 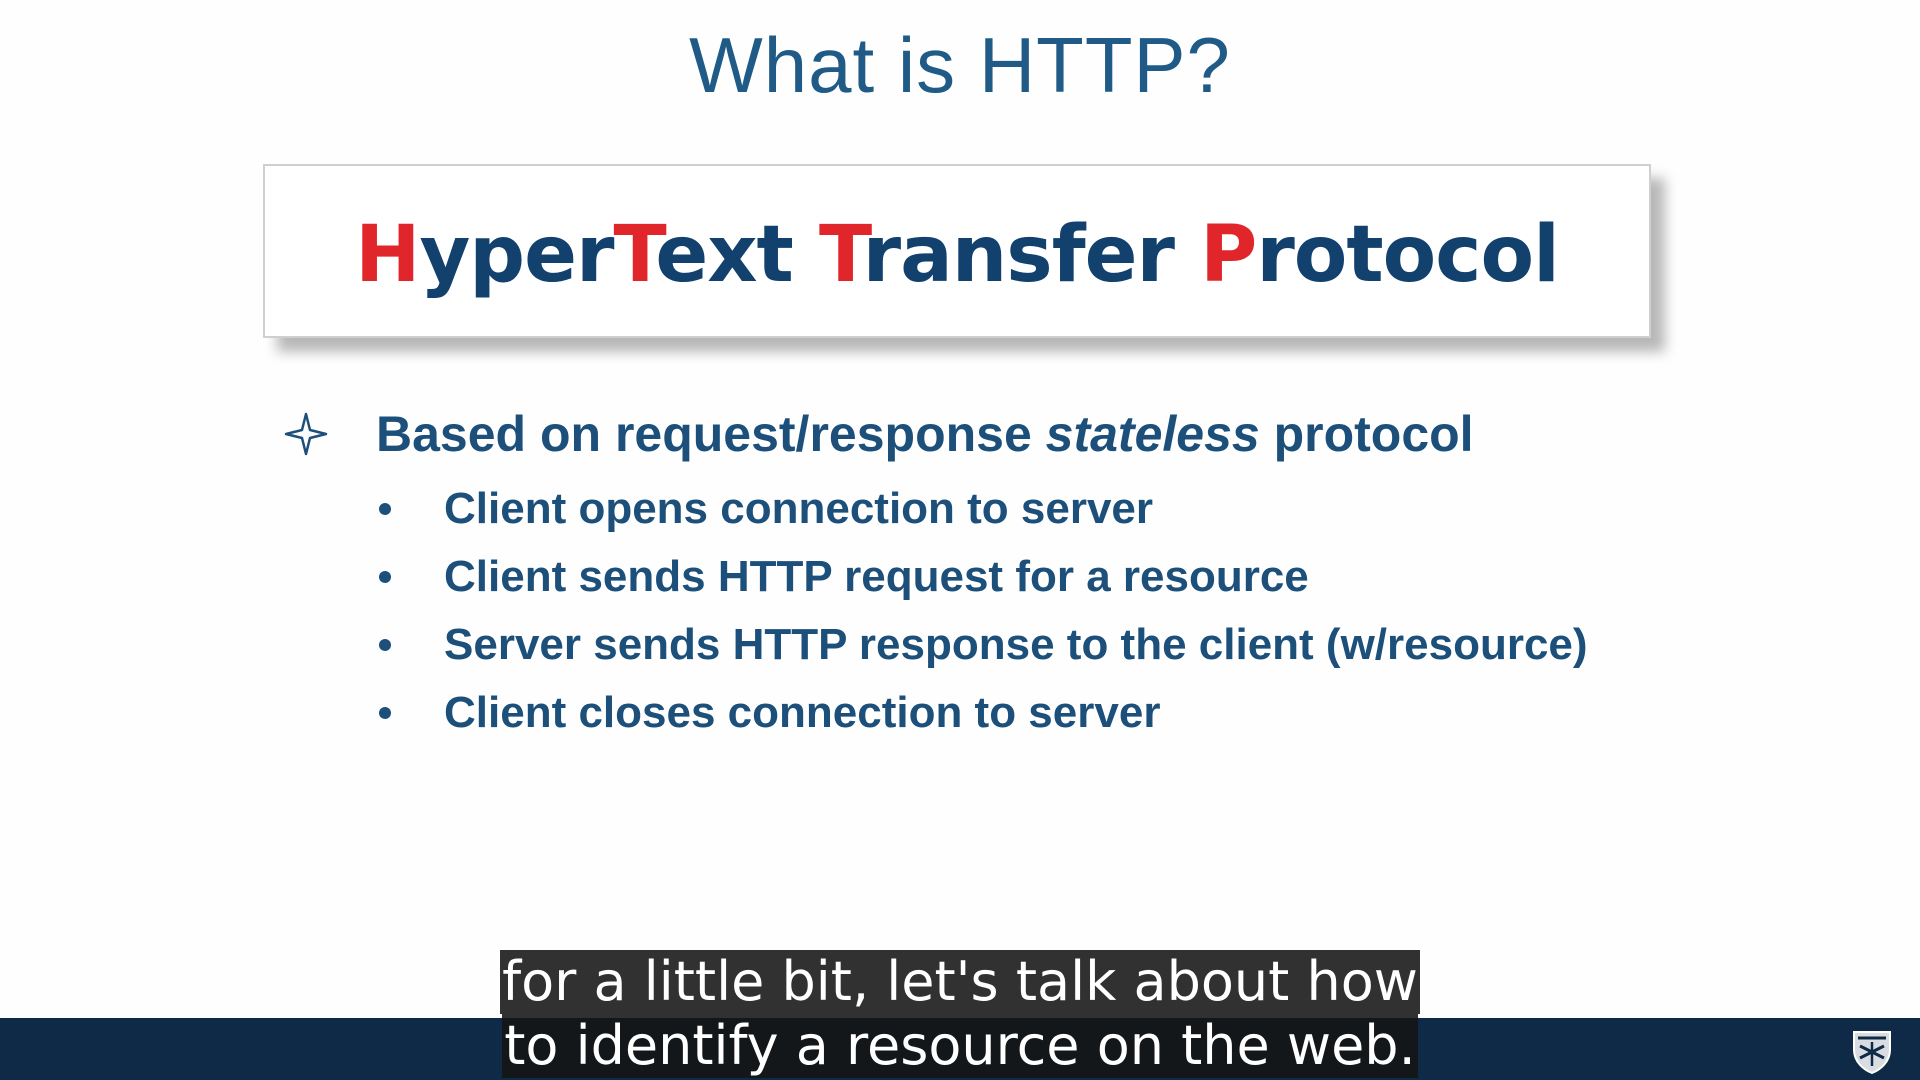 I want to click on main-bullet-emphasis: stateless, so click(x=1152, y=434).